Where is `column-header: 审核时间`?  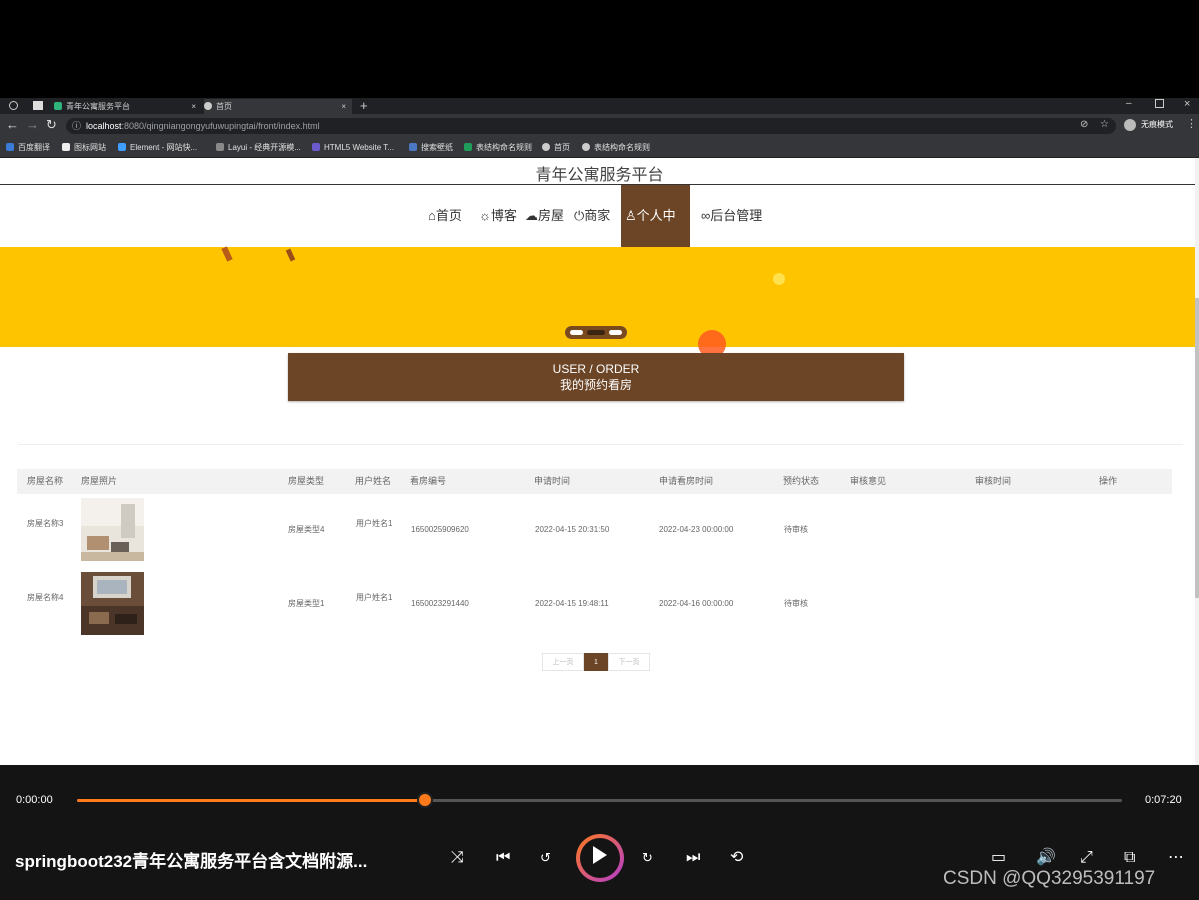
column-header: 审核时间 is located at coordinates (993, 481).